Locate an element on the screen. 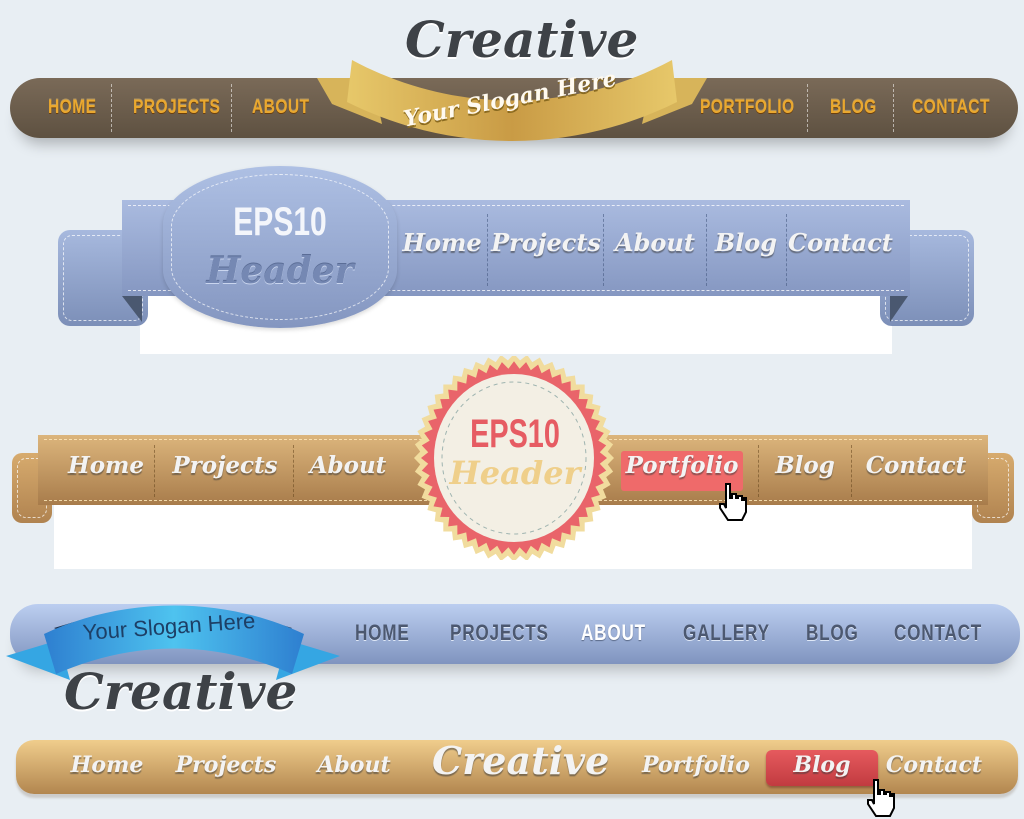 This screenshot has height=819, width=1024. header3-nav-contact: Contact is located at coordinates (916, 465).